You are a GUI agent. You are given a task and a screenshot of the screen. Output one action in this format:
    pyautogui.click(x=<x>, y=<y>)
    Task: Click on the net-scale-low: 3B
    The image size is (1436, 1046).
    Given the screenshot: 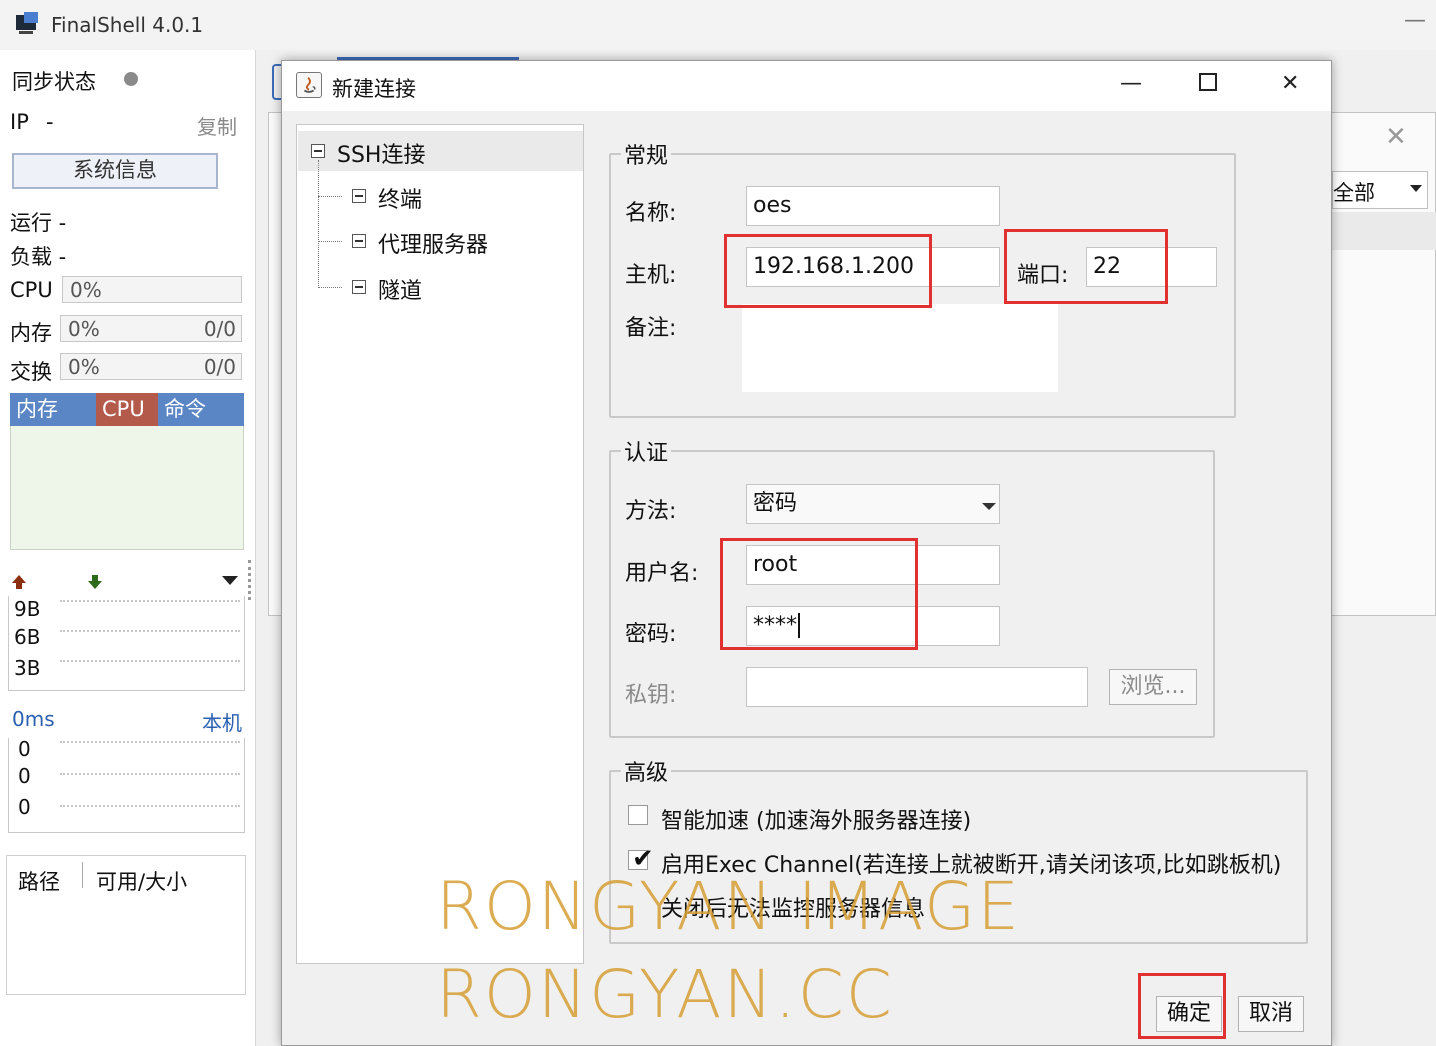 What is the action you would take?
    pyautogui.click(x=27, y=668)
    